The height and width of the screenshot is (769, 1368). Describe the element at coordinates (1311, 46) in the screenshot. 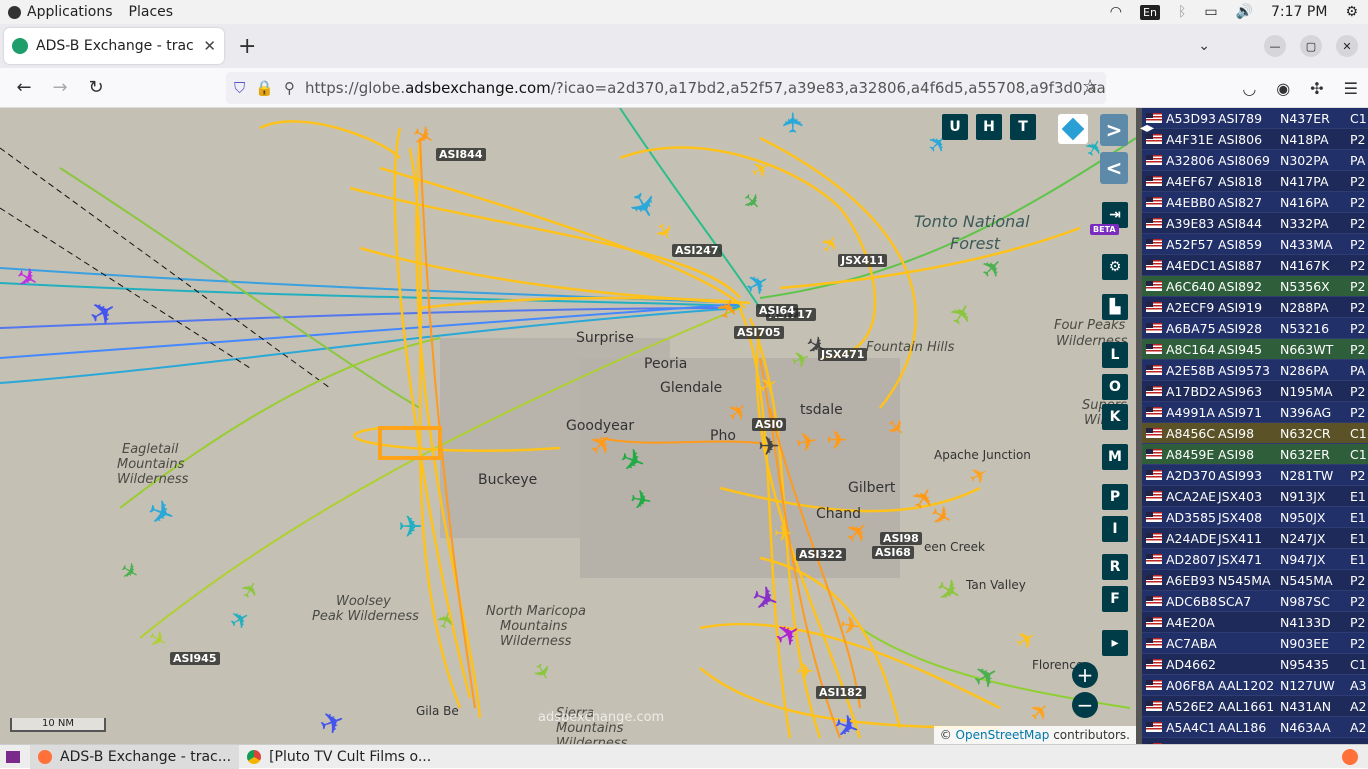

I see `maximize-button: ▢` at that location.